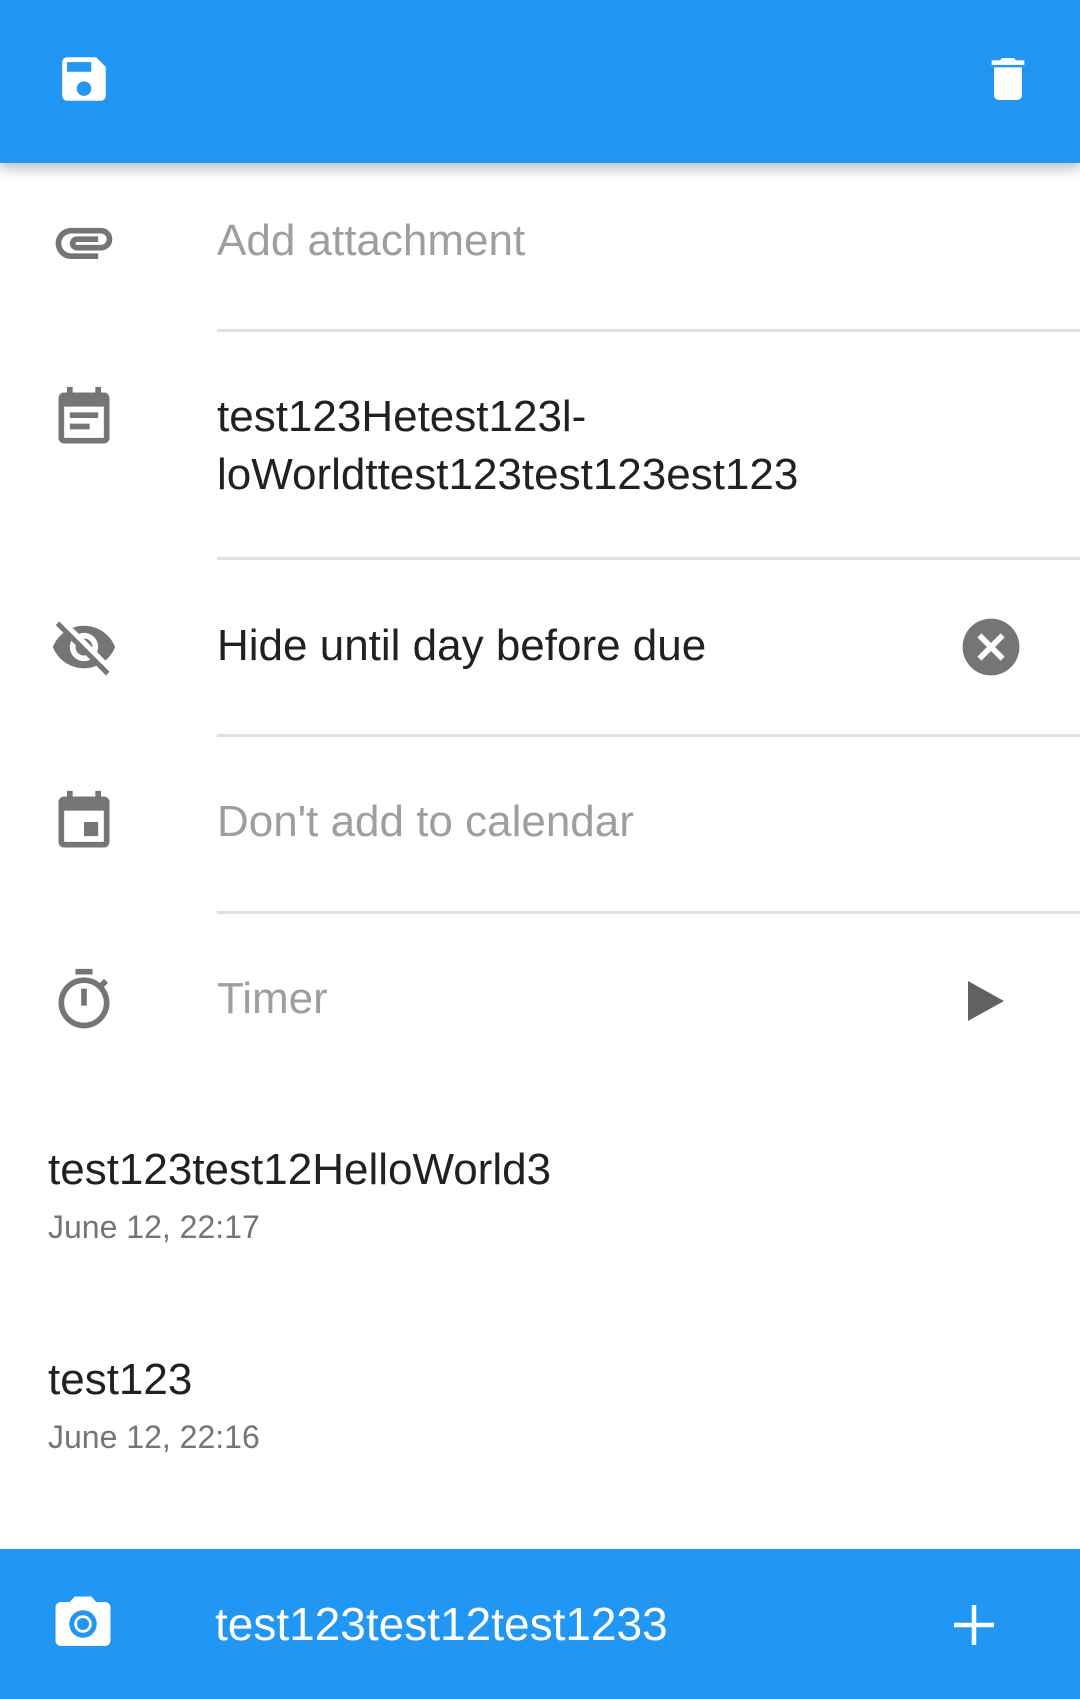  I want to click on camera-icon, so click(83, 1624).